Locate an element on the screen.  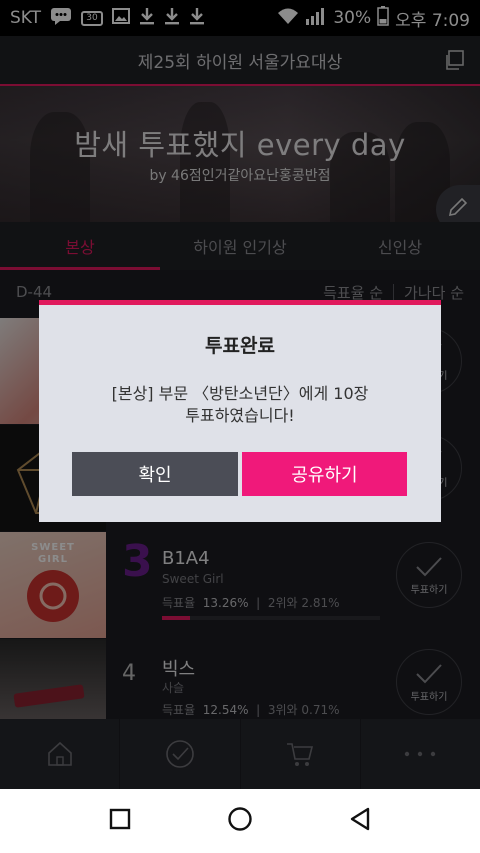
circle-icon is located at coordinates (240, 819).